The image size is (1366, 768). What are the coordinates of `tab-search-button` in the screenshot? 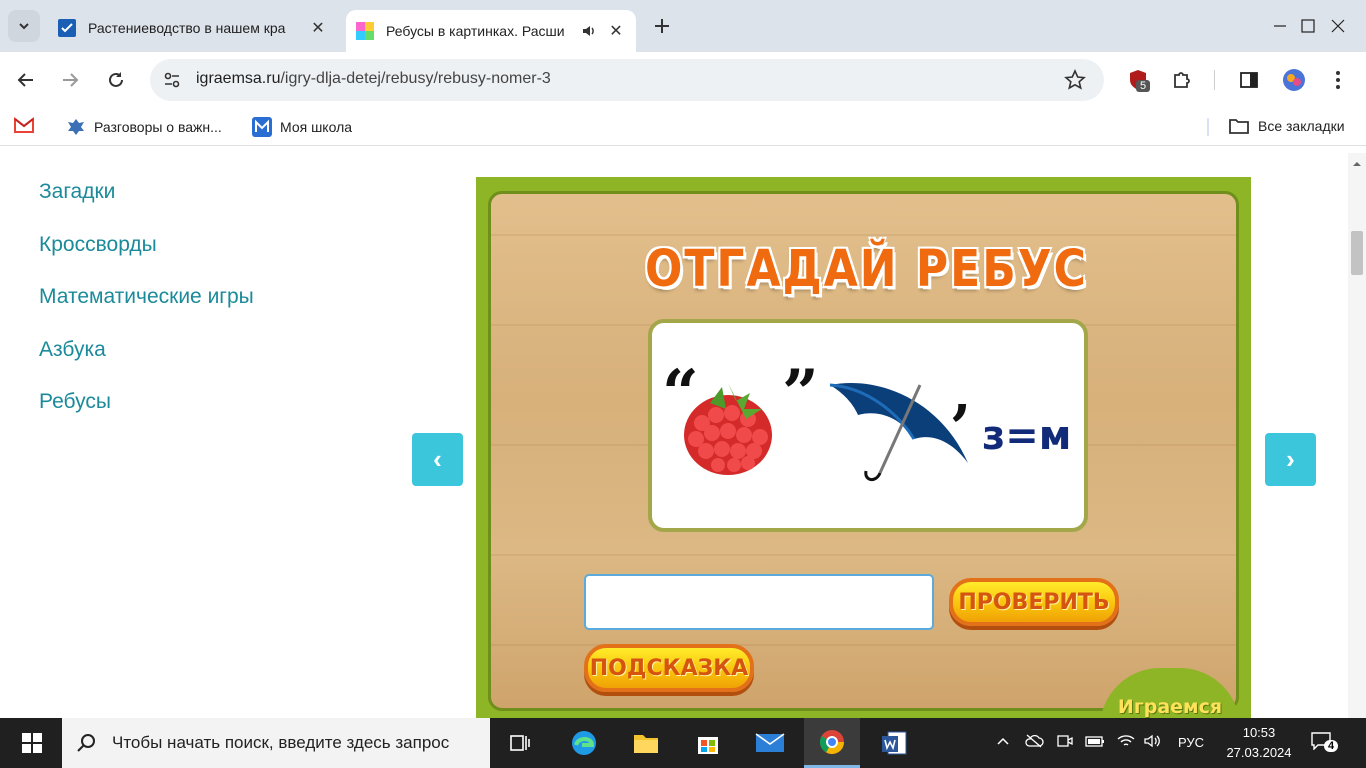 It's located at (24, 26).